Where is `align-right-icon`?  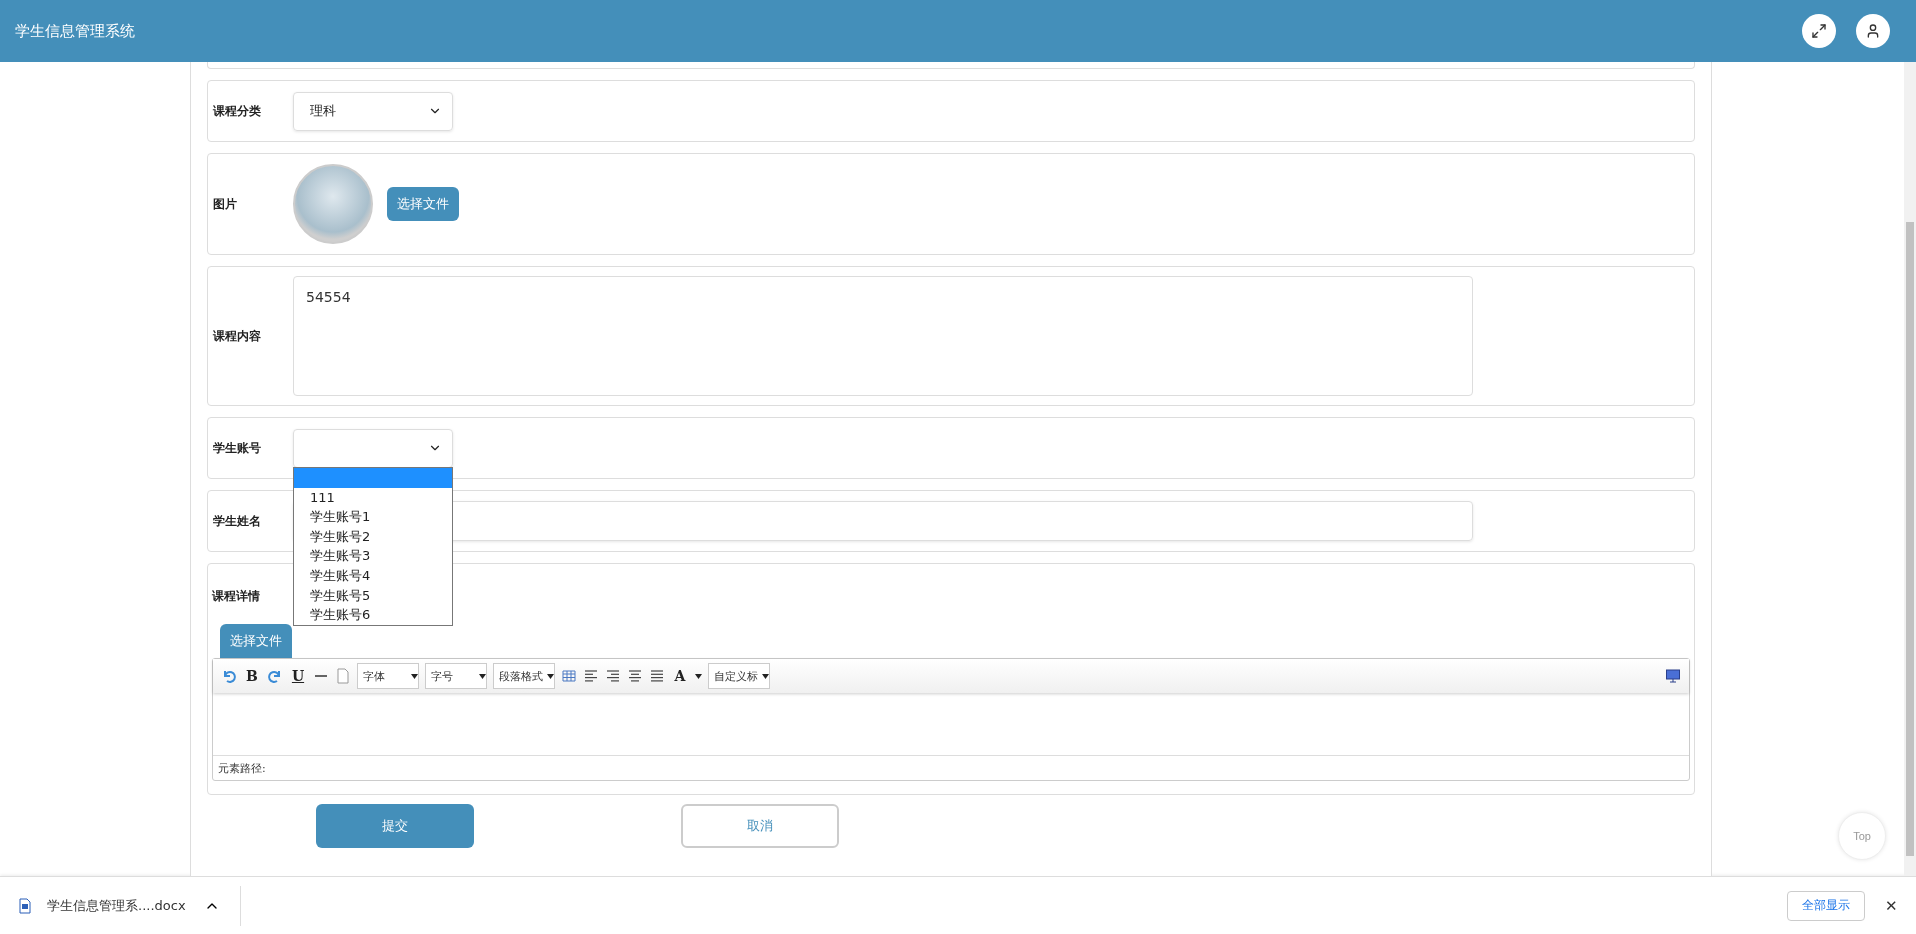
align-right-icon is located at coordinates (613, 676).